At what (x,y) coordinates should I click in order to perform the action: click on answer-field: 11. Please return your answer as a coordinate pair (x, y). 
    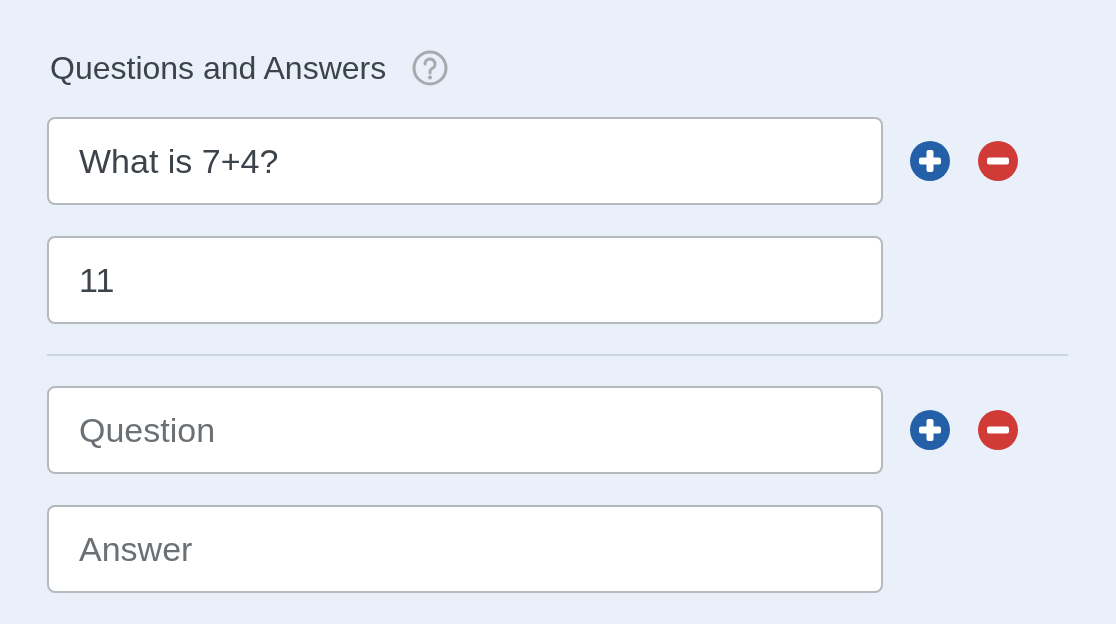
    Looking at the image, I should click on (465, 280).